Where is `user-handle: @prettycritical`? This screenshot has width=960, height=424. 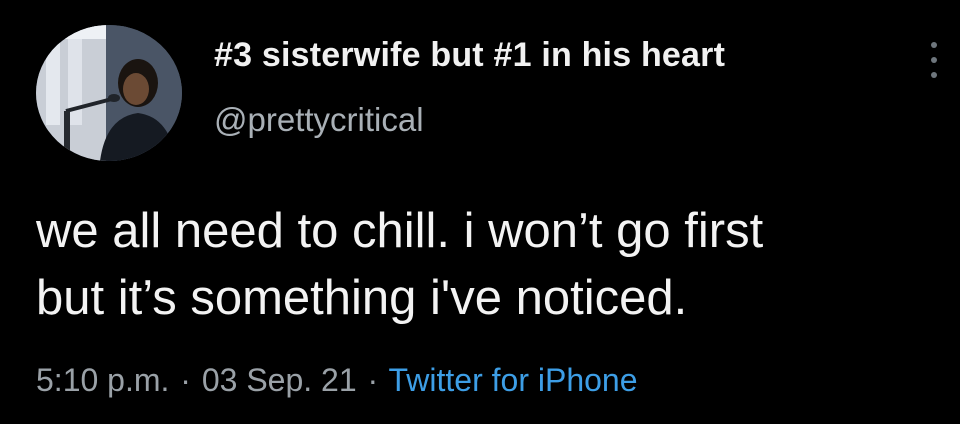
user-handle: @prettycritical is located at coordinates (319, 120).